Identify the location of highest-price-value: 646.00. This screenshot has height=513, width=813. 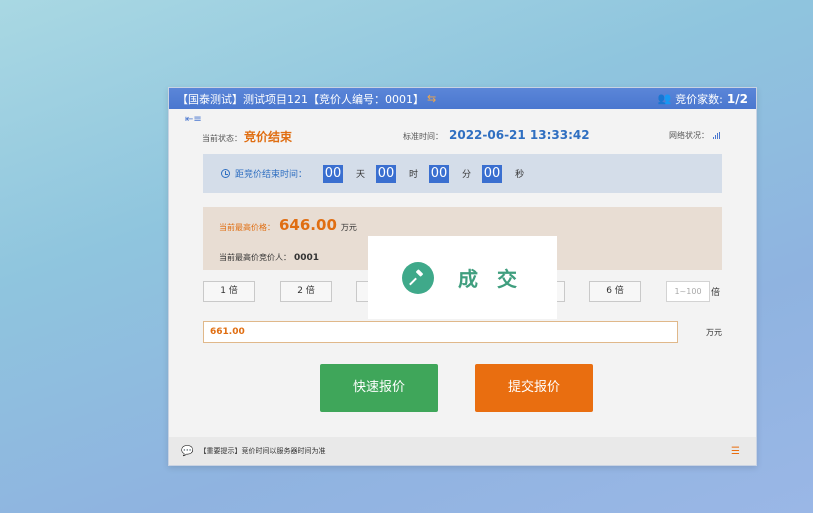
(308, 225).